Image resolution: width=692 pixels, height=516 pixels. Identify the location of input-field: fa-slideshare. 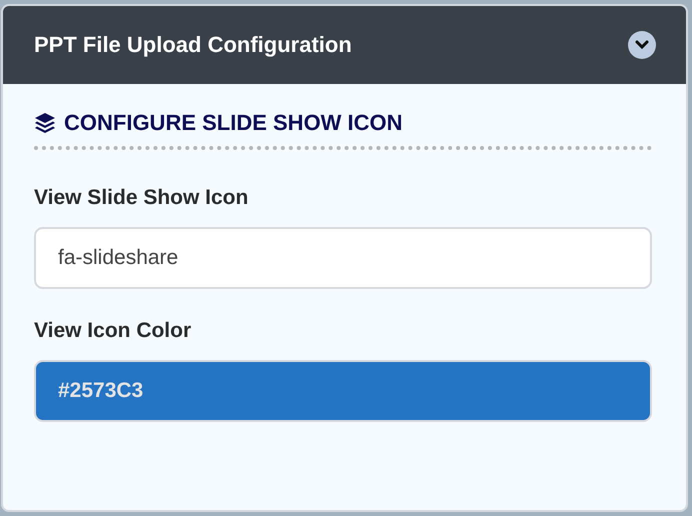
(343, 258).